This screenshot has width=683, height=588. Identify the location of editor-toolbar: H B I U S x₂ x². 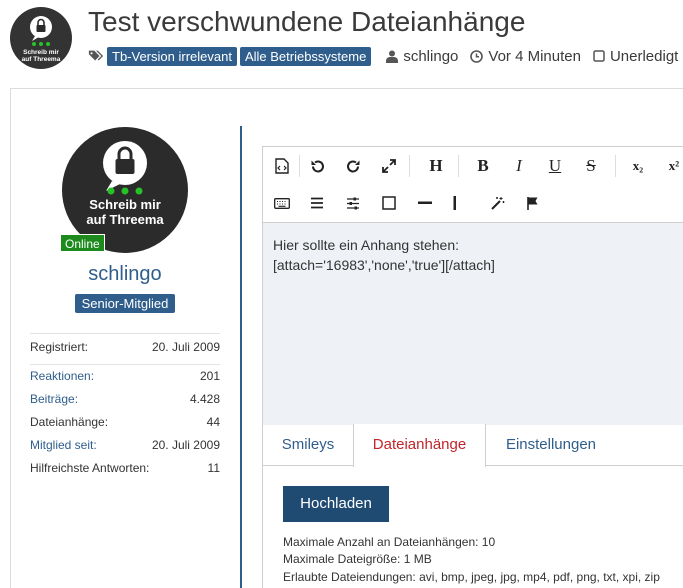
(473, 185).